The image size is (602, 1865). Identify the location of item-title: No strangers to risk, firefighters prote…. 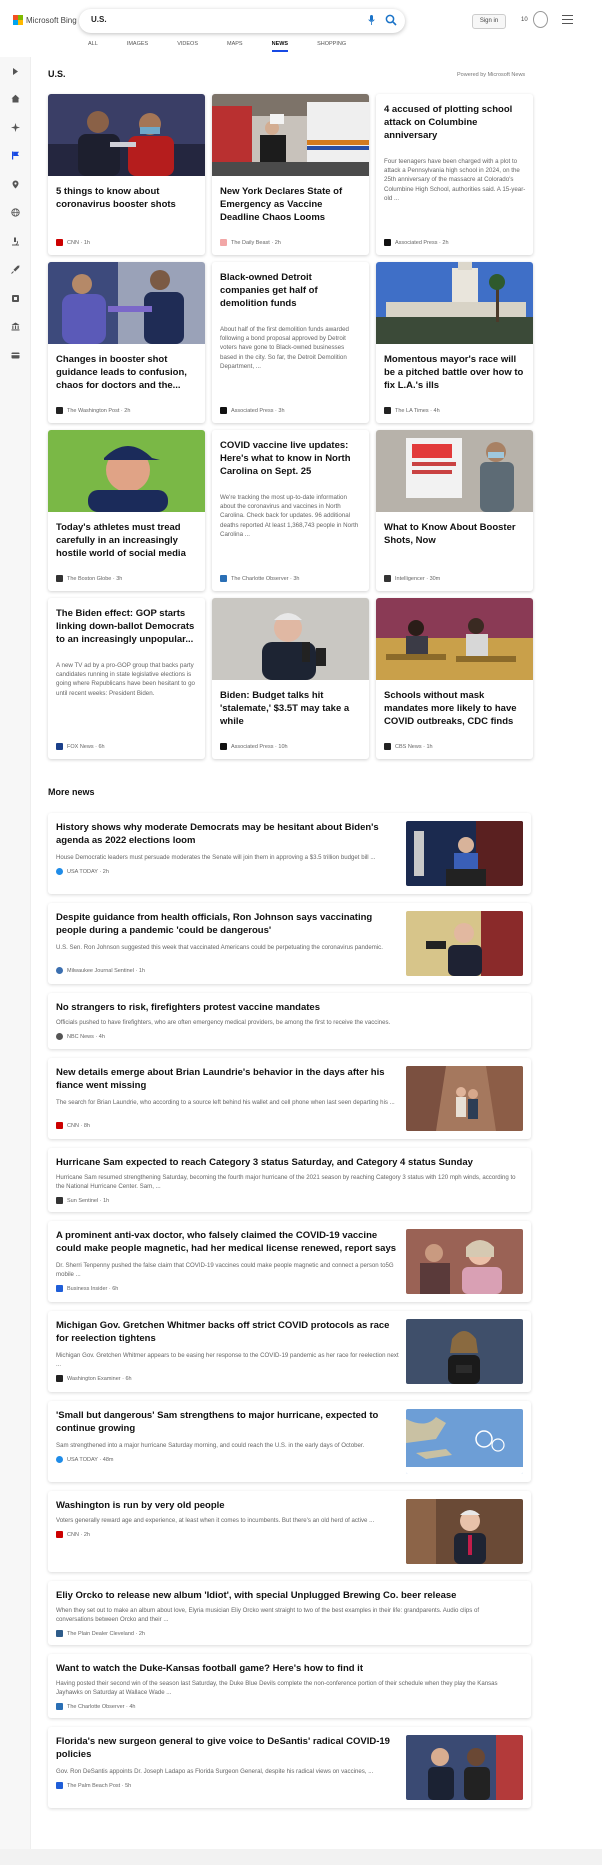
(286, 1007).